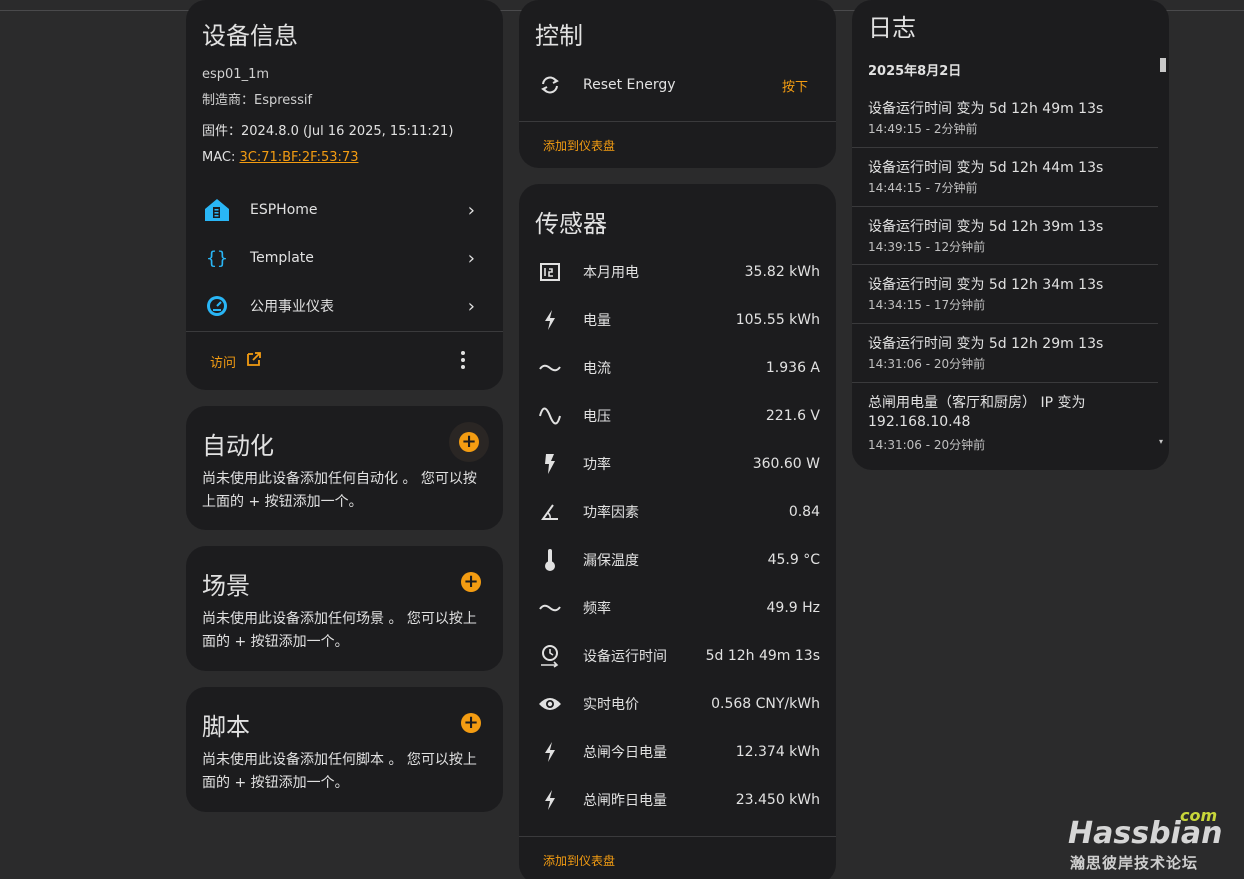 The width and height of the screenshot is (1244, 879). What do you see at coordinates (1145, 833) in the screenshot?
I see `watermark-brand: Hassbian` at bounding box center [1145, 833].